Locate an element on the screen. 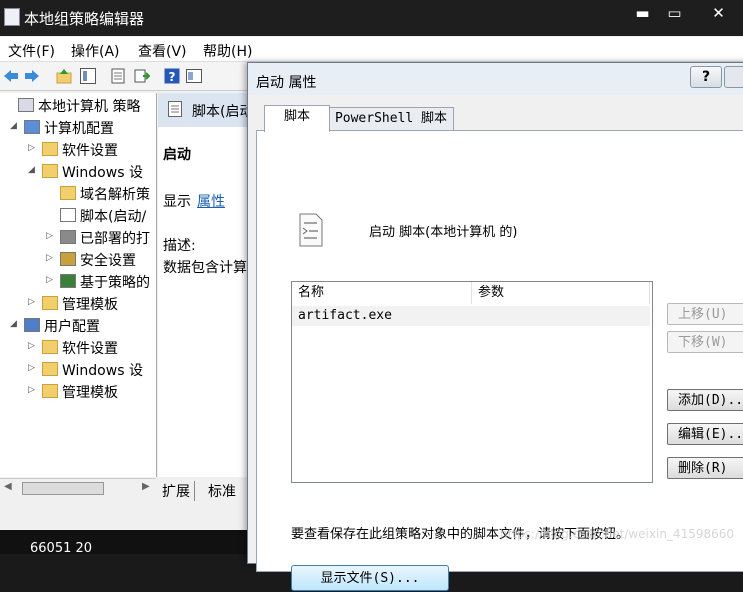  detail-section-title: 启动 is located at coordinates (177, 155).